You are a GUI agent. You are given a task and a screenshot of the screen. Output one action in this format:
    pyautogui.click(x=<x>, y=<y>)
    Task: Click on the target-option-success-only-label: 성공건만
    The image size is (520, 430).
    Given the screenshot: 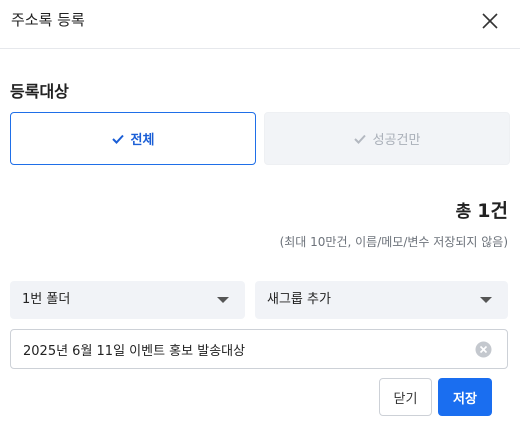 What is the action you would take?
    pyautogui.click(x=396, y=140)
    